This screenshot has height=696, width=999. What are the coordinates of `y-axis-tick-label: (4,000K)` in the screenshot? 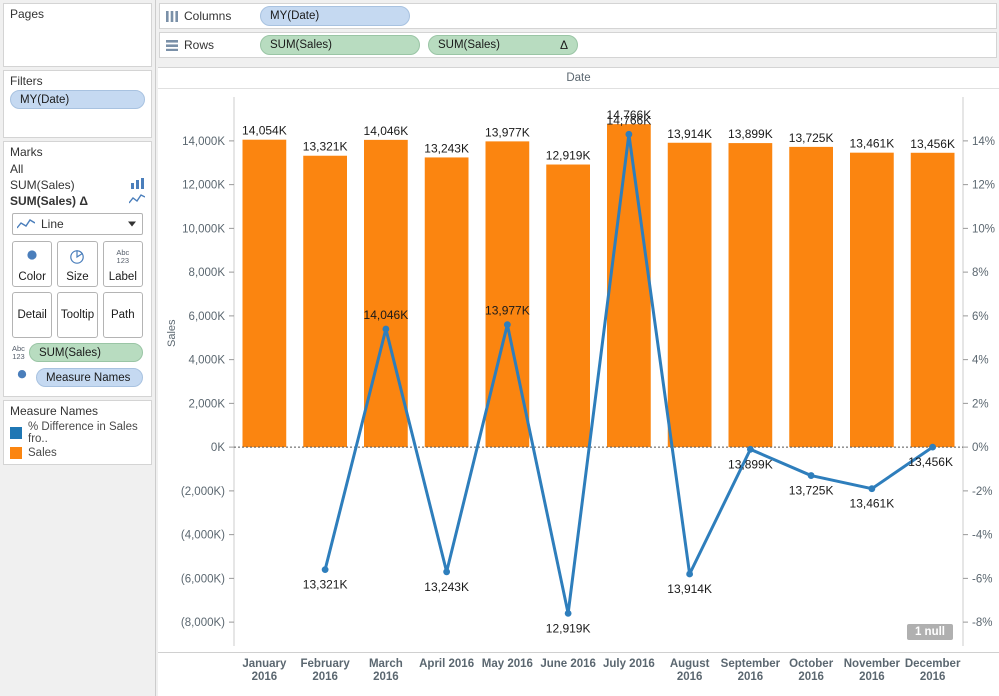 It's located at (203, 536).